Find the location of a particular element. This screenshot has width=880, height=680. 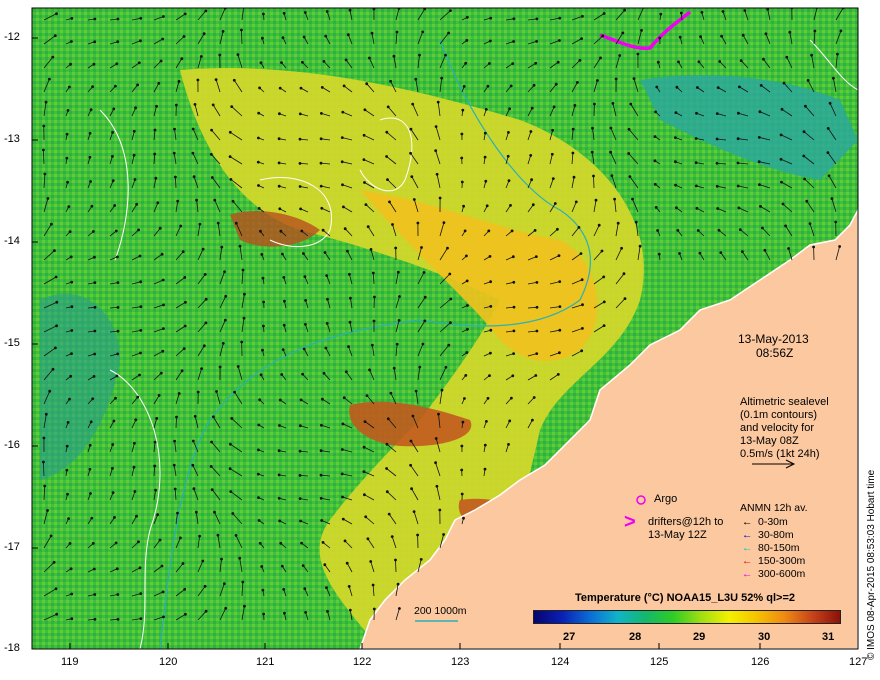

latitude-tick-label: -14 is located at coordinates (12, 241).